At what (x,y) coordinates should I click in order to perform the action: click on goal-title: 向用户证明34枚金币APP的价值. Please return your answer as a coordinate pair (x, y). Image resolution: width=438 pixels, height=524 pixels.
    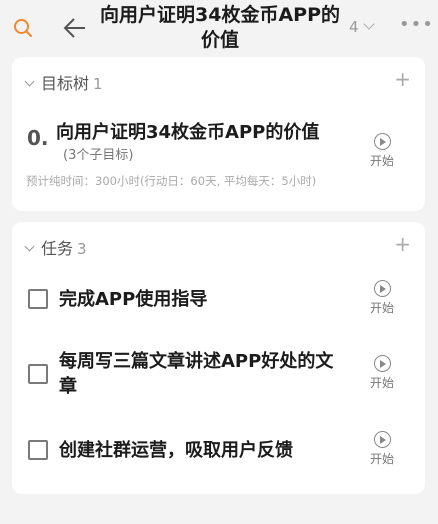
    Looking at the image, I should click on (187, 131).